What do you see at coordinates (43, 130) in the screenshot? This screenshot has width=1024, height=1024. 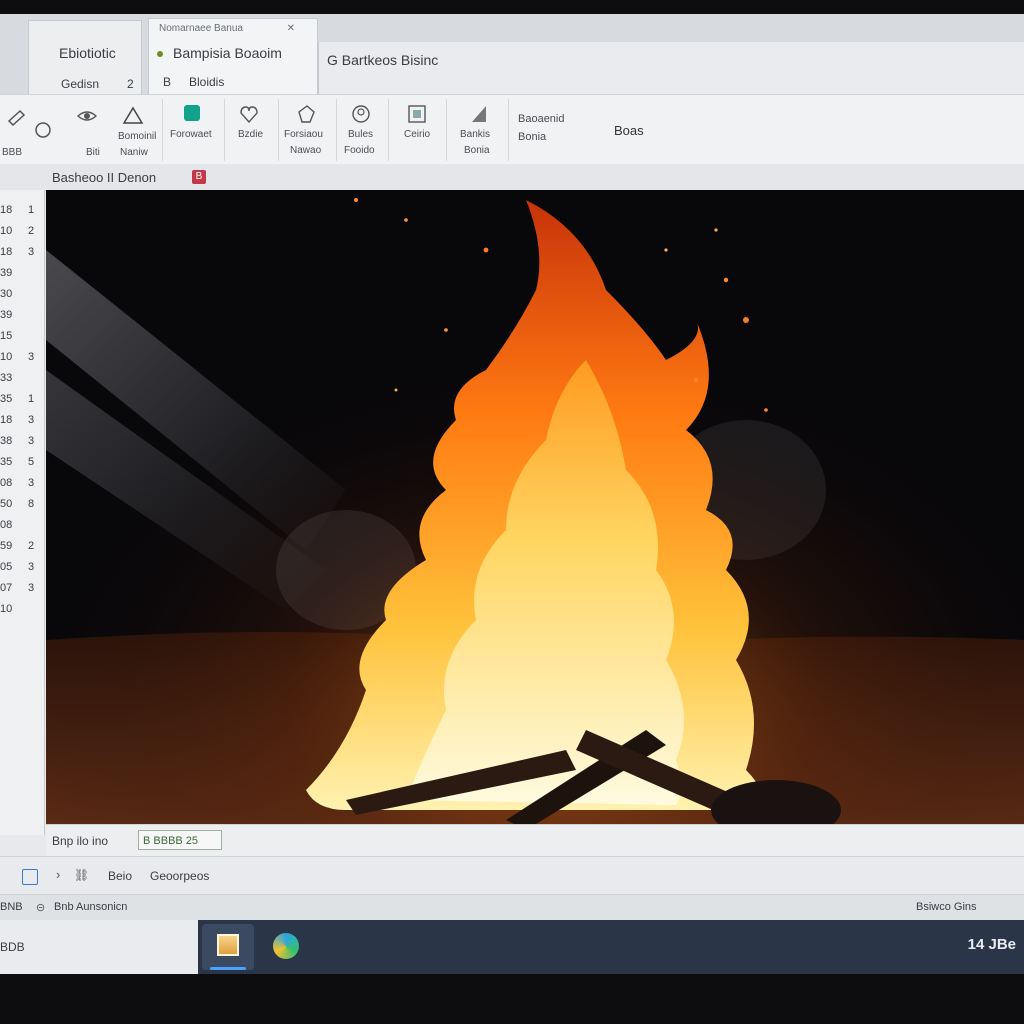 I see `circle-select-icon` at bounding box center [43, 130].